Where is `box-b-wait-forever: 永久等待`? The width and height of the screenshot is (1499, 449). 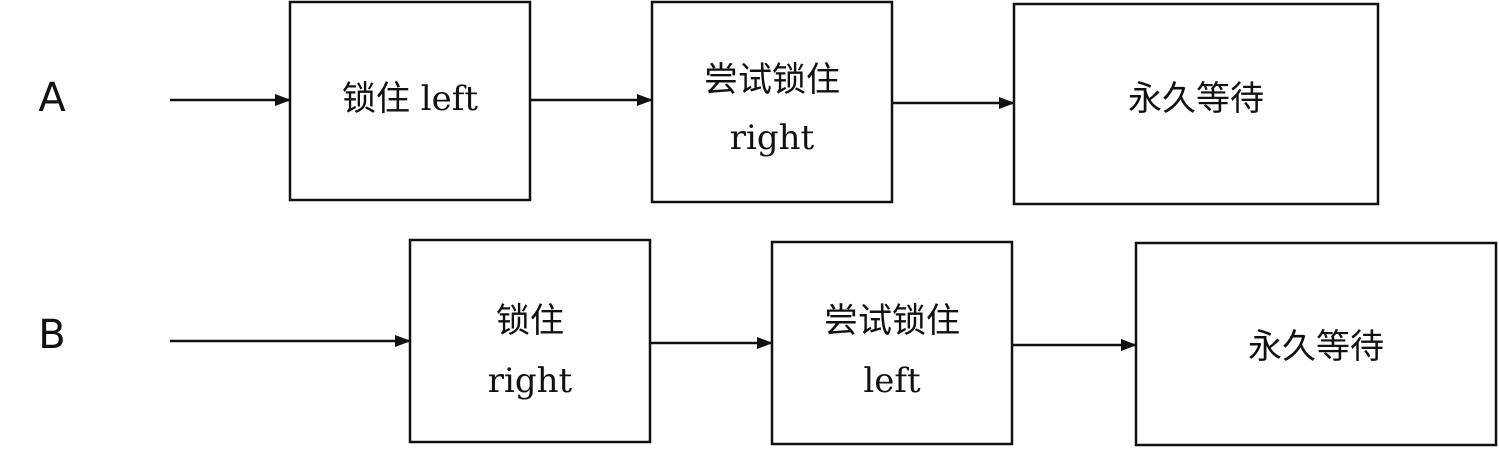 box-b-wait-forever: 永久等待 is located at coordinates (1316, 344).